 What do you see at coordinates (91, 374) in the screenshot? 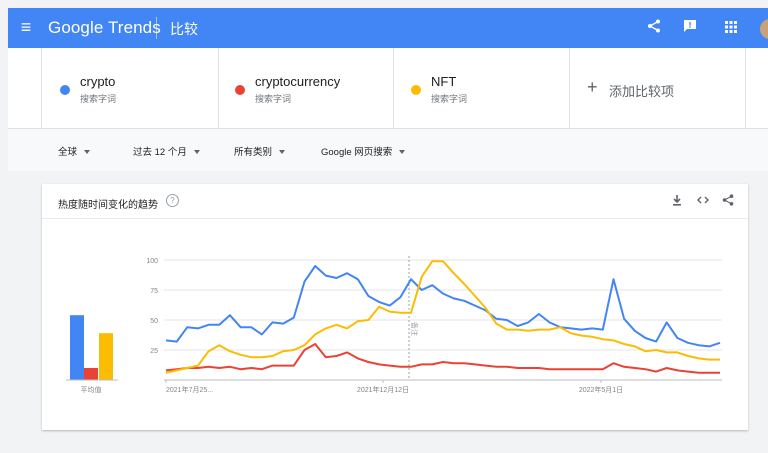
I see `average-bar-cryptocurrency` at bounding box center [91, 374].